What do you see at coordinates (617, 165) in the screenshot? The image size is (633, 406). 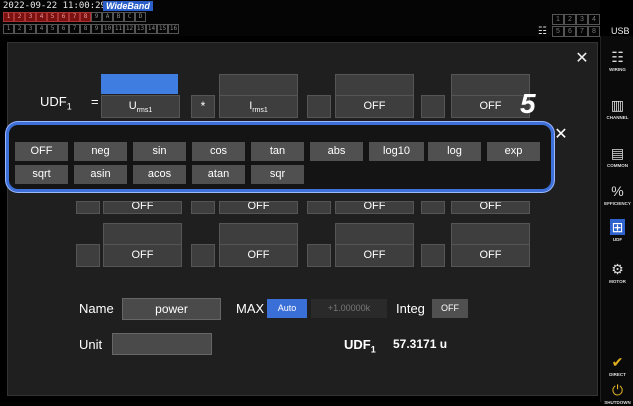 I see `sidebar-item-label: COMMON` at bounding box center [617, 165].